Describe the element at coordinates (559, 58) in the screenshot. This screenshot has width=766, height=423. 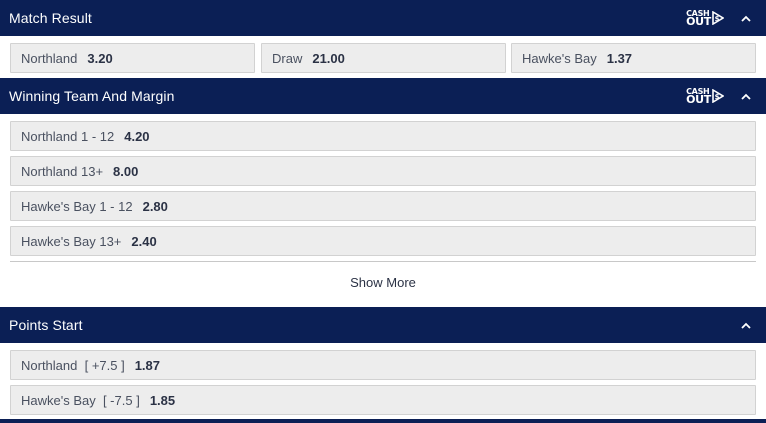
I see `selection-label: Hawke's Bay` at that location.